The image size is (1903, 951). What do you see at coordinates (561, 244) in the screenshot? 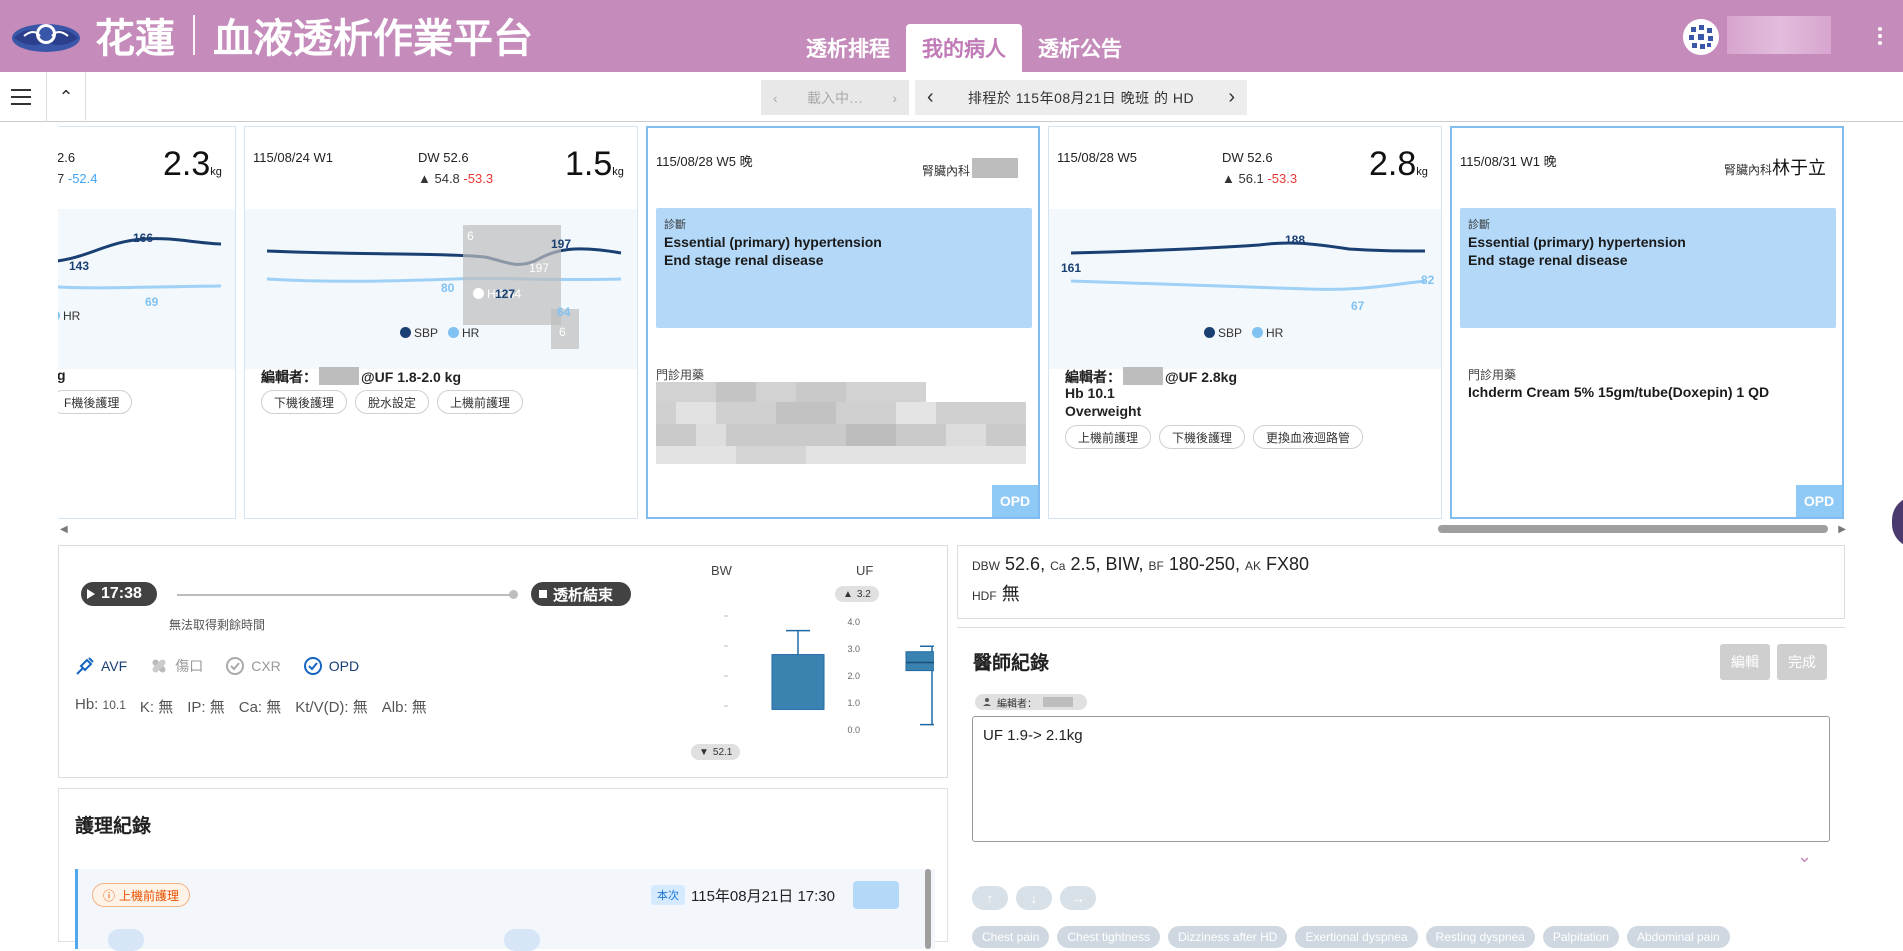
I see `sbp-right-label: 197` at bounding box center [561, 244].